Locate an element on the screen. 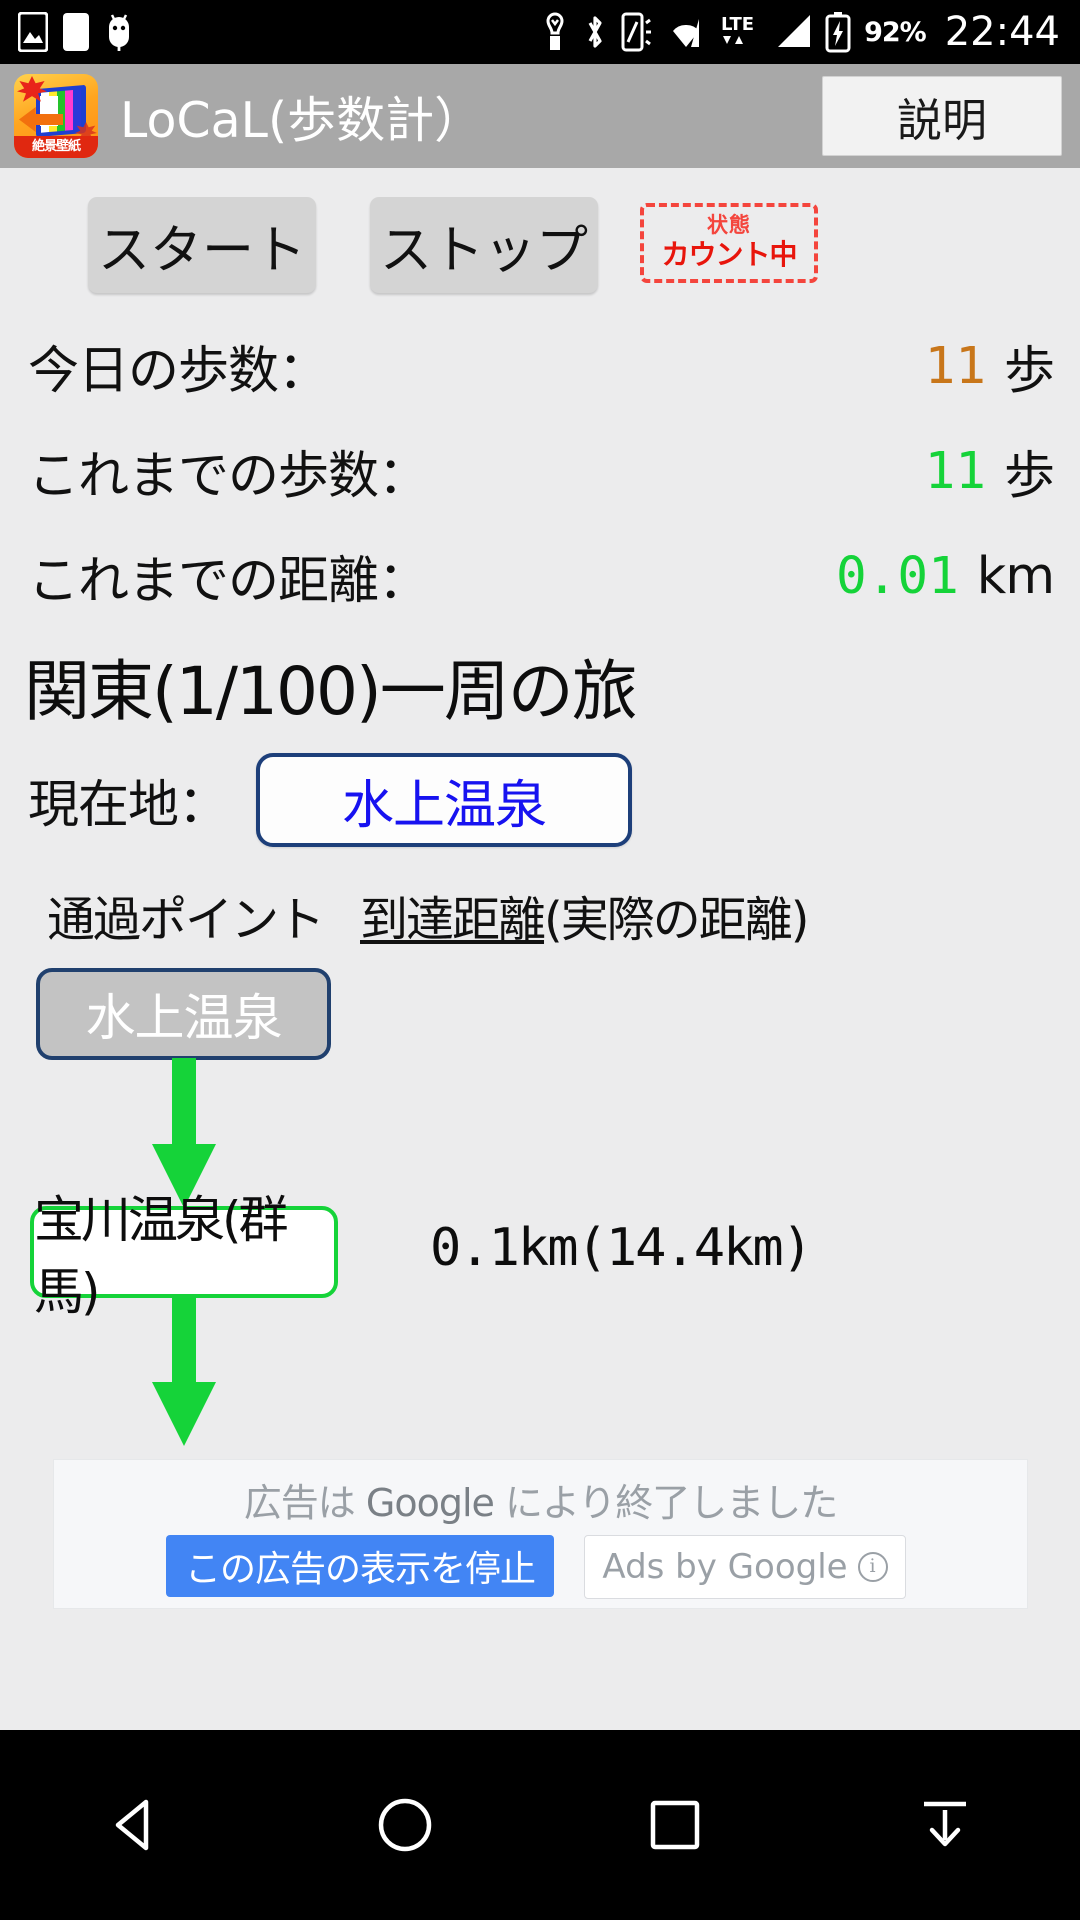 The image size is (1080, 1920). total-steps-row: これまでの歩数： 11 歩 is located at coordinates (540, 471).